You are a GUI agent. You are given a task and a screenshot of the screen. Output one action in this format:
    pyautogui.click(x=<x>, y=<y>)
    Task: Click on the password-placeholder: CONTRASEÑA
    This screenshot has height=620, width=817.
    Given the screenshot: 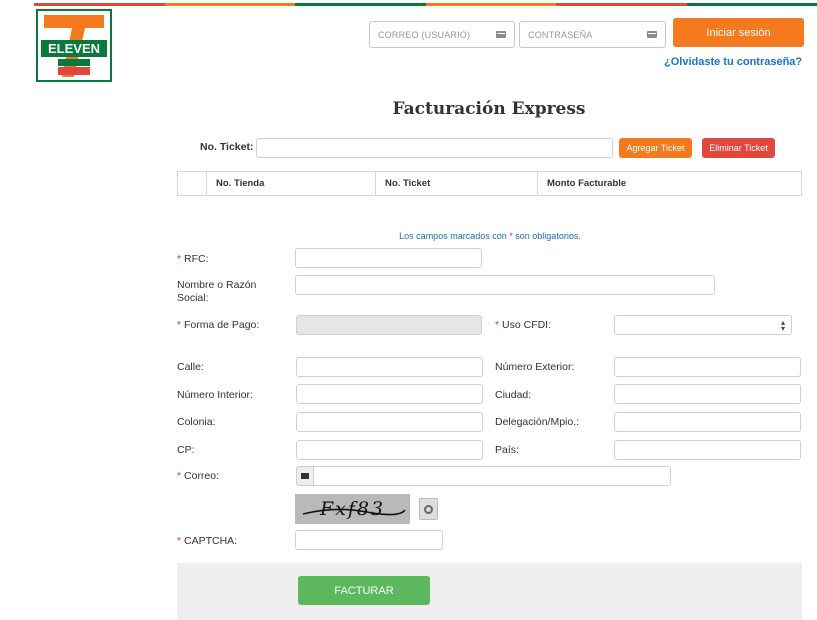 What is the action you would take?
    pyautogui.click(x=560, y=34)
    